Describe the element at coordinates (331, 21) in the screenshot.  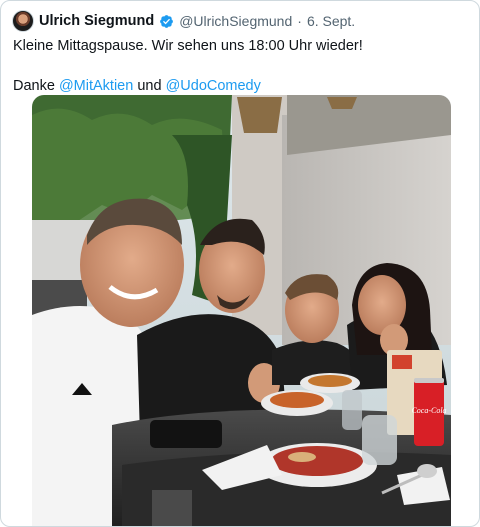
I see `tweet-date: 6. Sept.` at that location.